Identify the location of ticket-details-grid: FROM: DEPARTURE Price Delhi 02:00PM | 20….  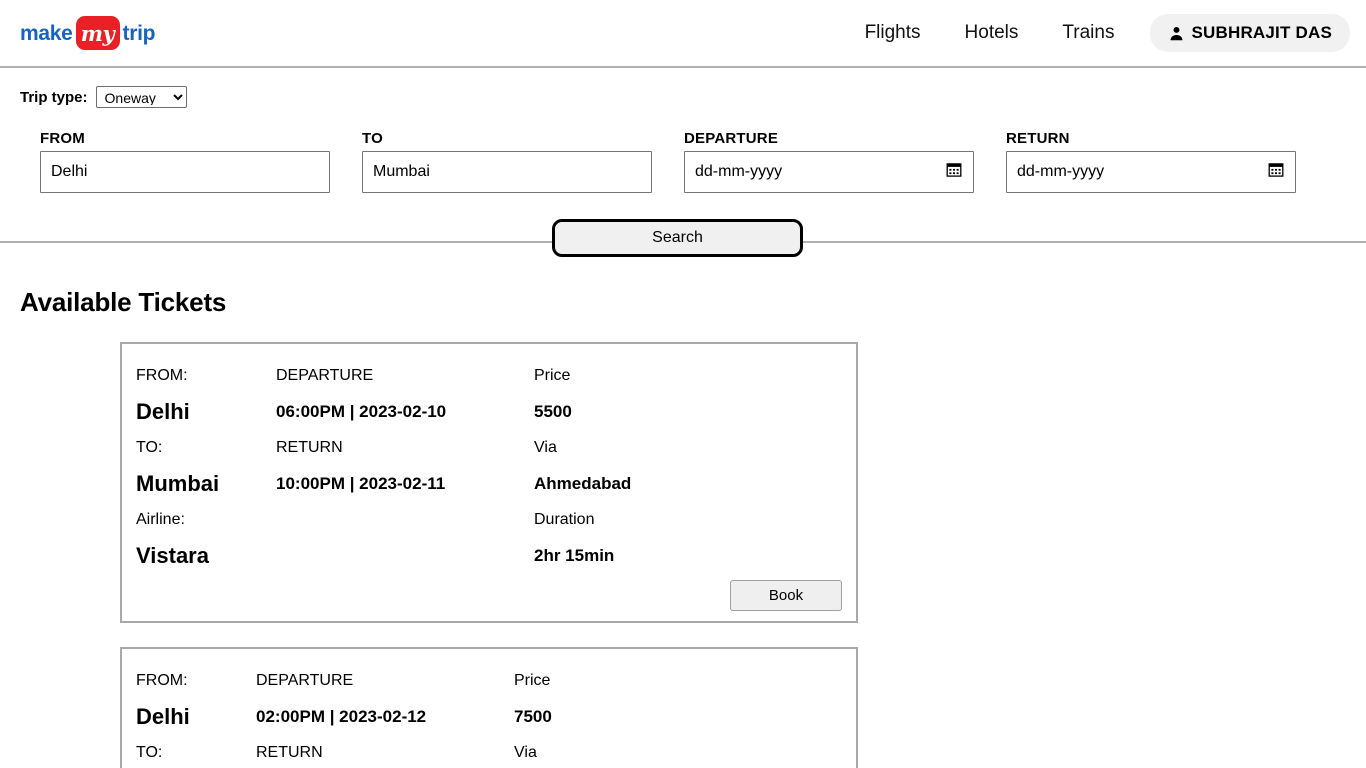
(489, 715).